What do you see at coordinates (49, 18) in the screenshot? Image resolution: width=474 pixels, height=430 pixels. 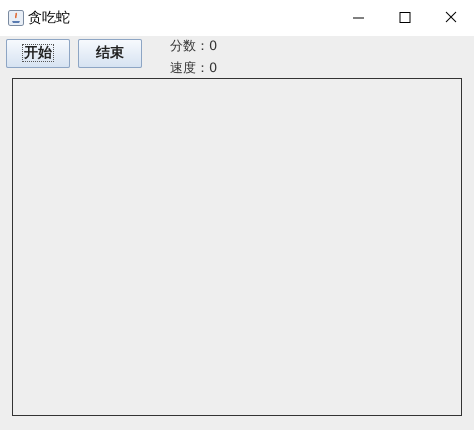 I see `window-title: 贪吃蛇` at bounding box center [49, 18].